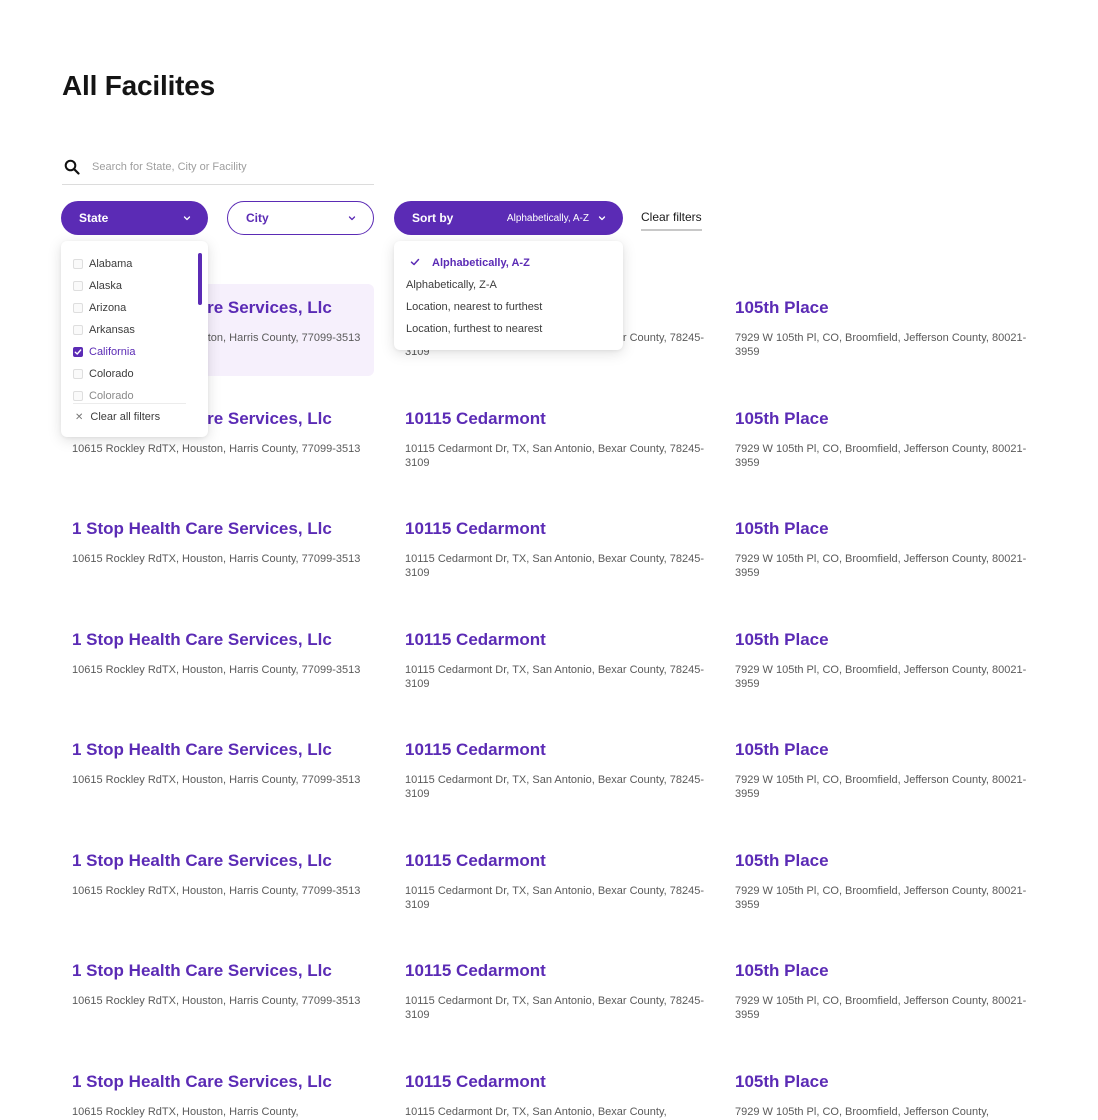  What do you see at coordinates (104, 374) in the screenshot?
I see `state-option: Colorado` at bounding box center [104, 374].